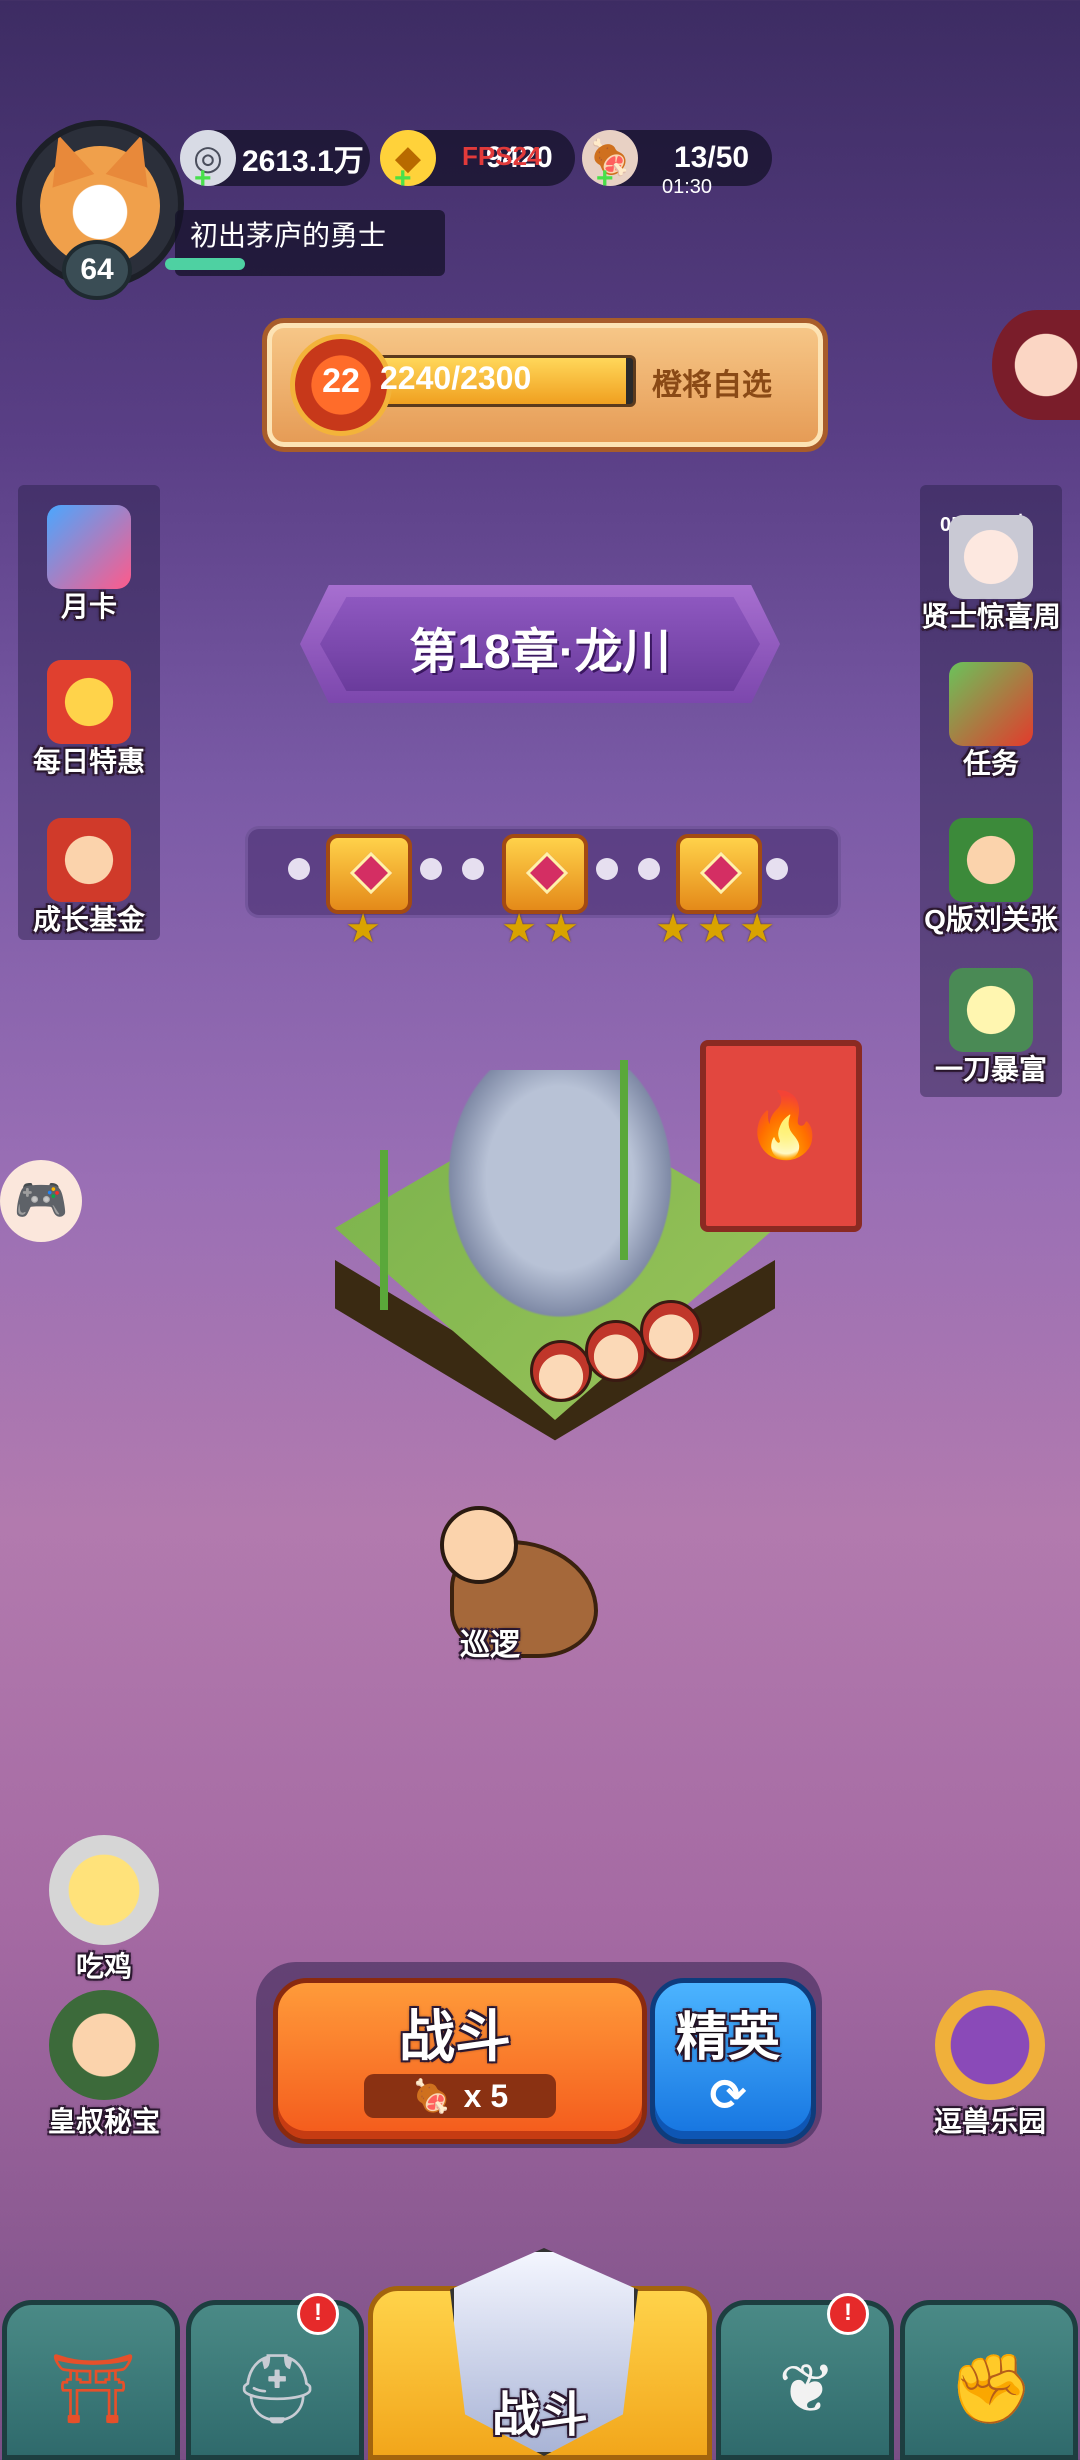 This screenshot has height=2460, width=1080. Describe the element at coordinates (341, 385) in the screenshot. I see `banner-level-medal: 22` at that location.